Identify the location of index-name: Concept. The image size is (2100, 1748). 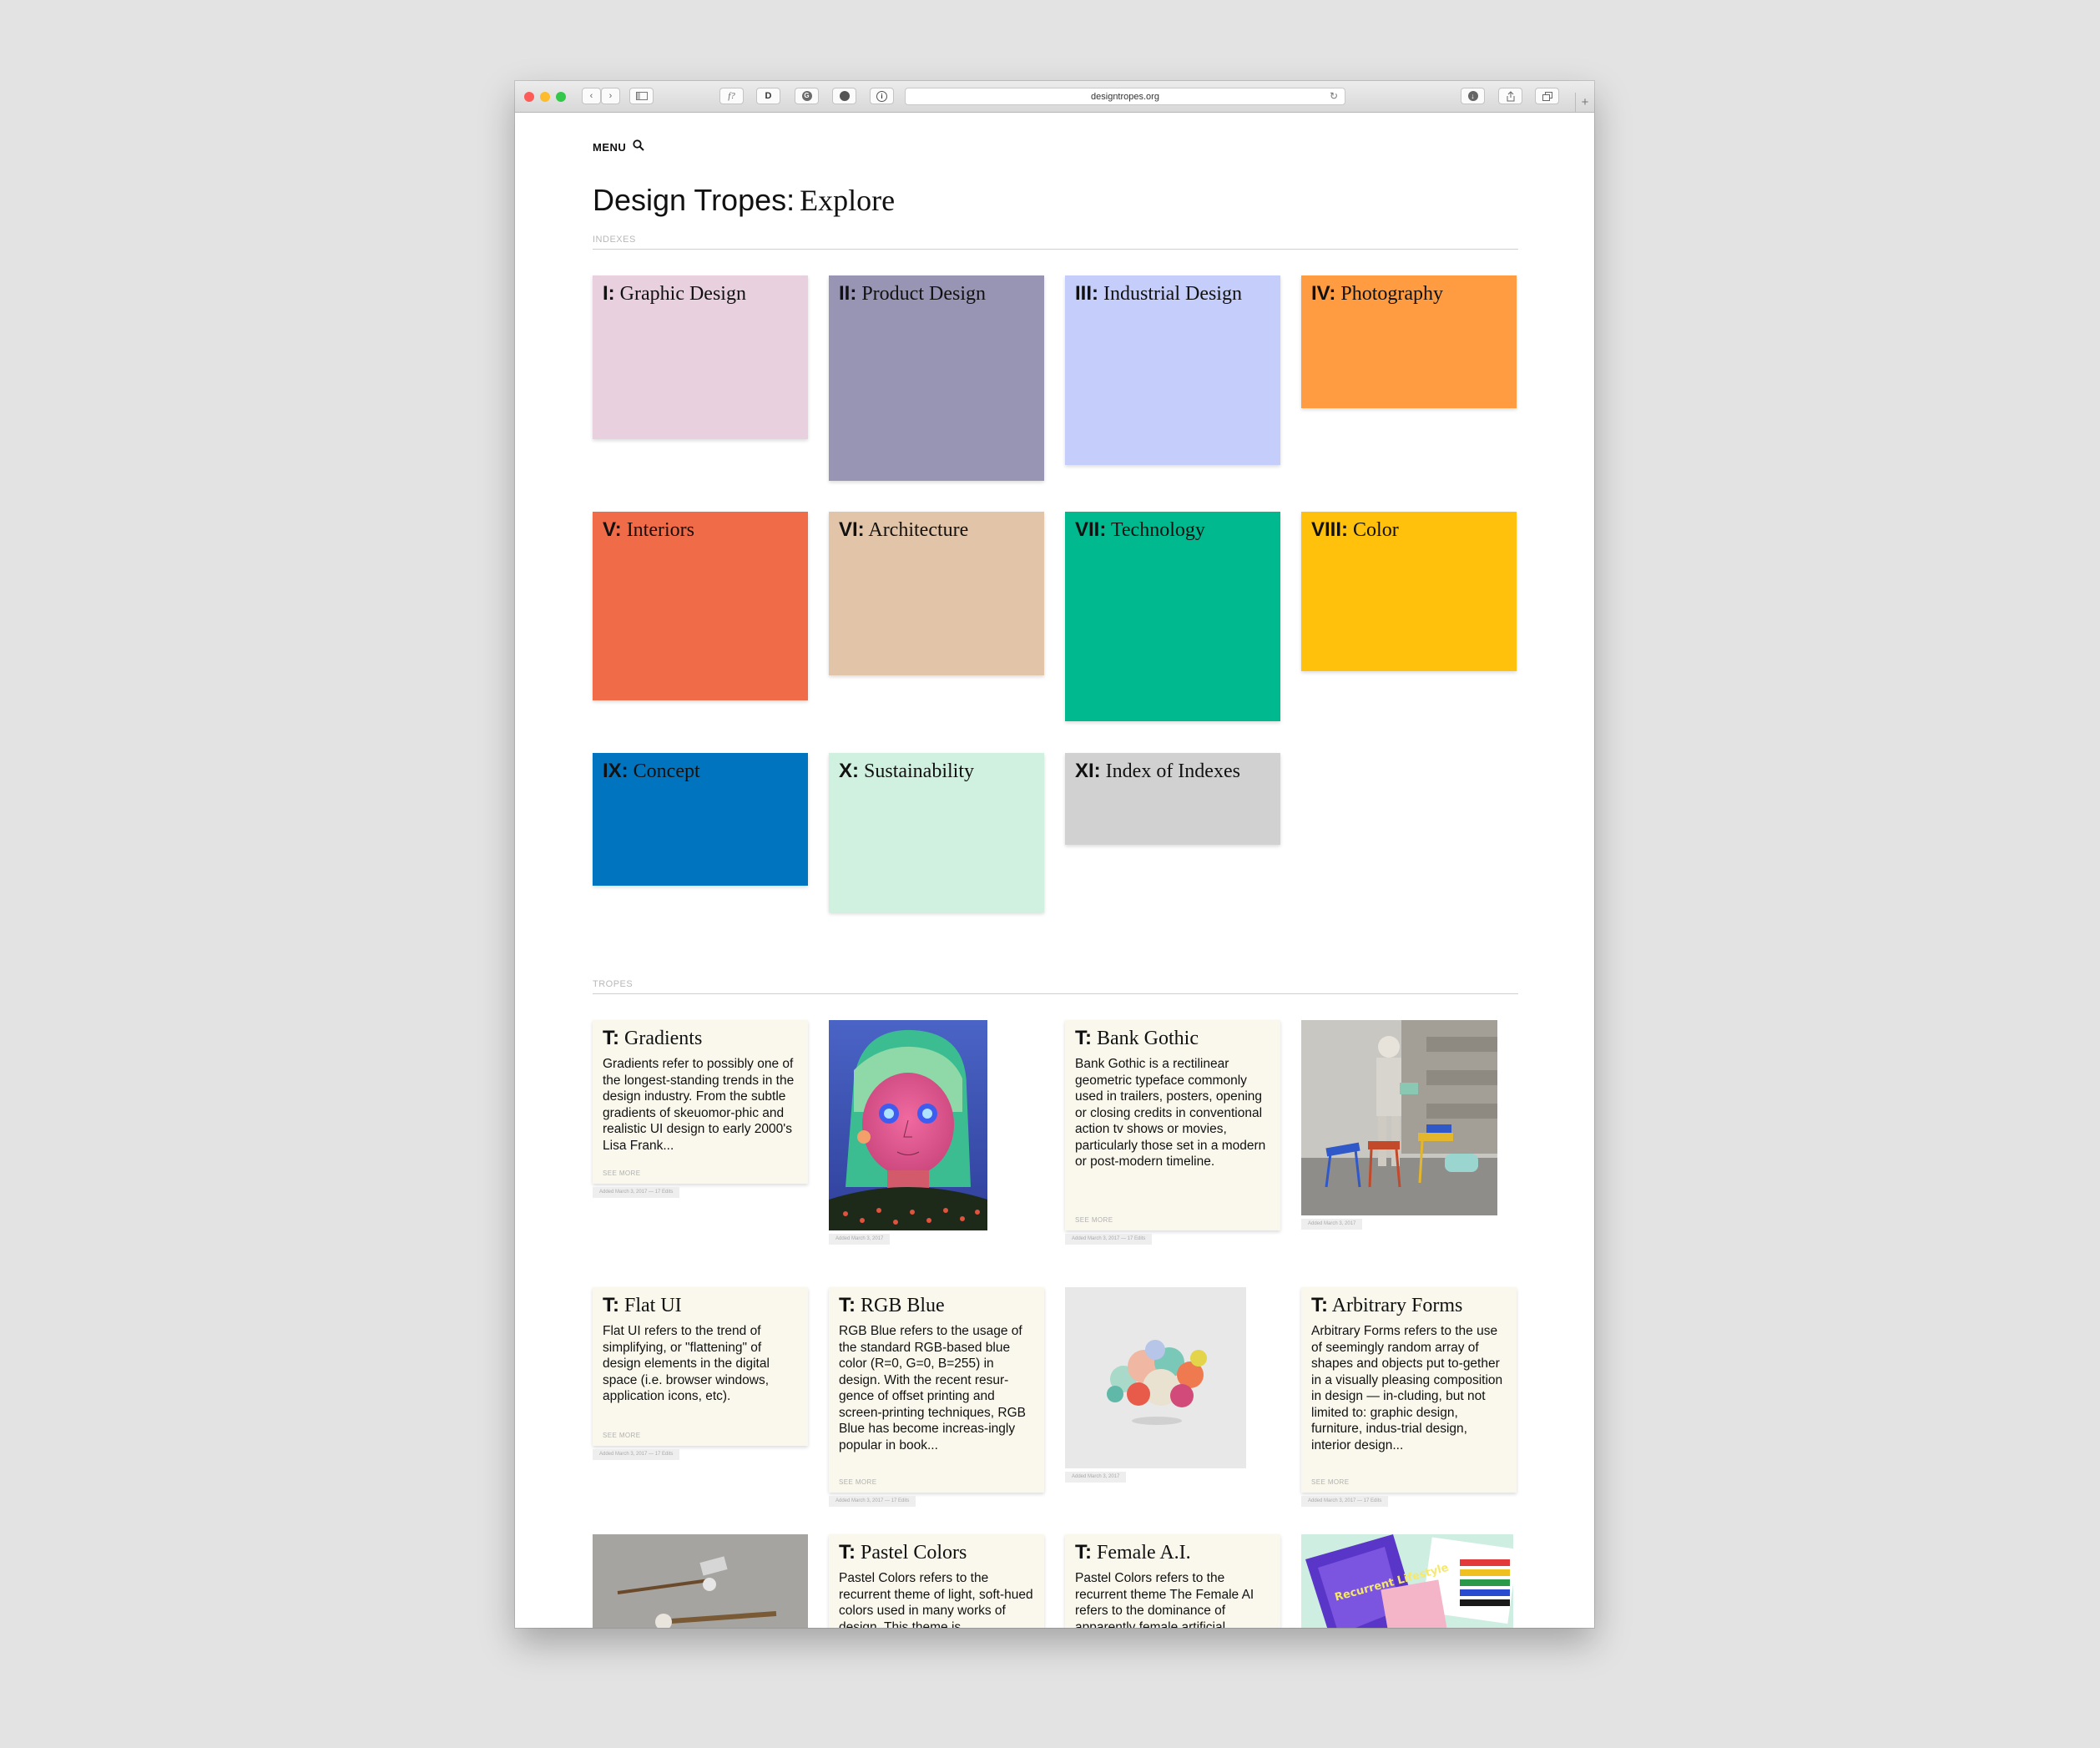
(666, 771).